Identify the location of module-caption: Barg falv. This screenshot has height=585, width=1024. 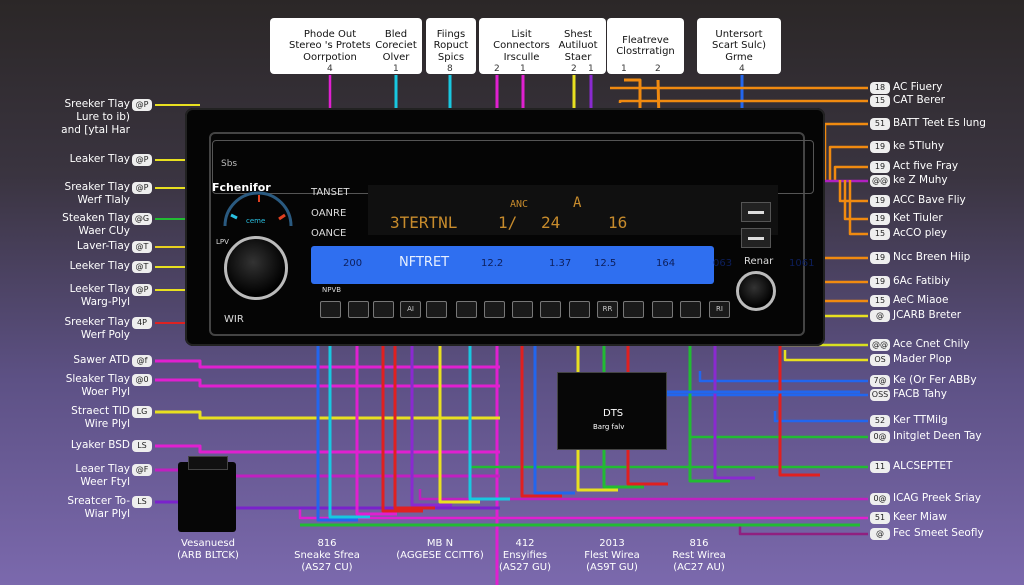
(609, 427).